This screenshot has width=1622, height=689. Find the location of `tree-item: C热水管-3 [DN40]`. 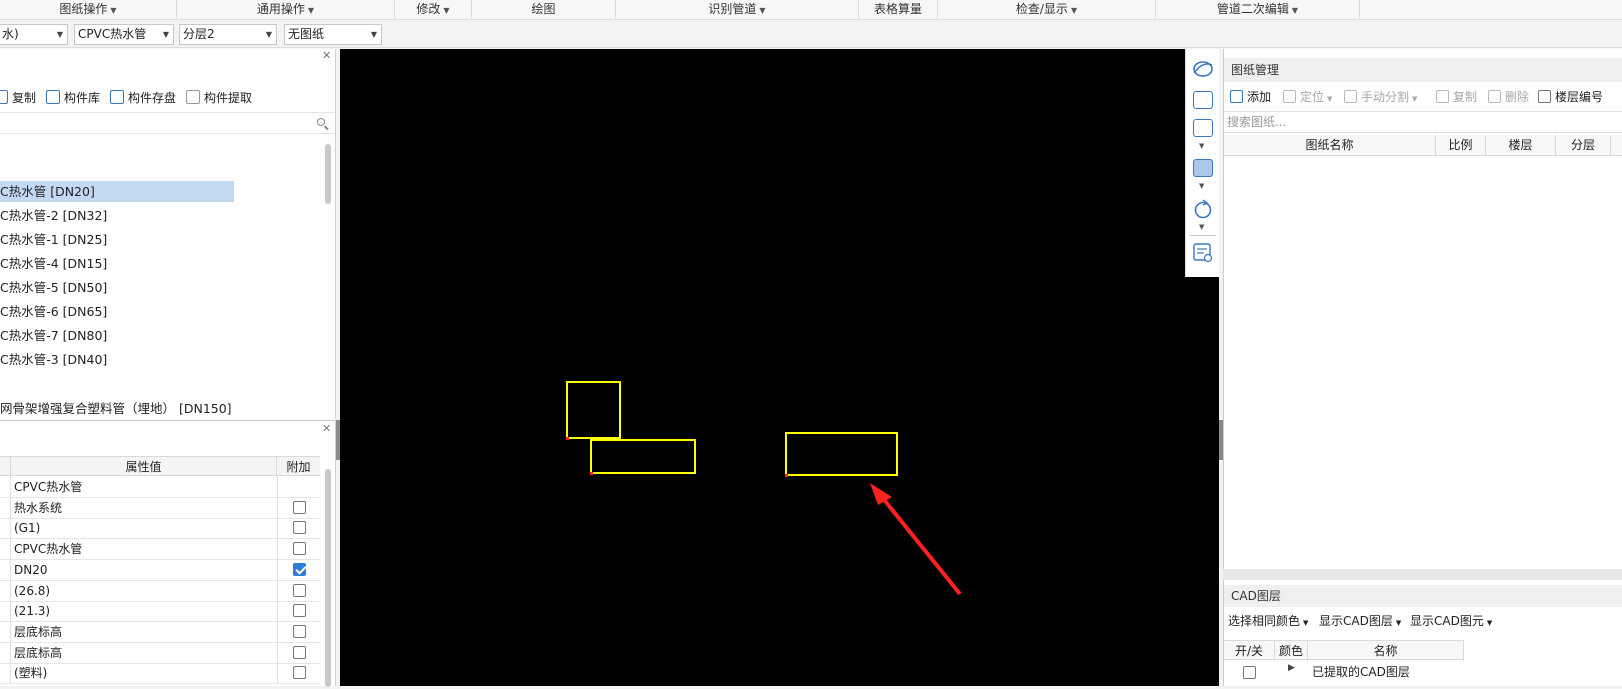

tree-item: C热水管-3 [DN40] is located at coordinates (53, 359).